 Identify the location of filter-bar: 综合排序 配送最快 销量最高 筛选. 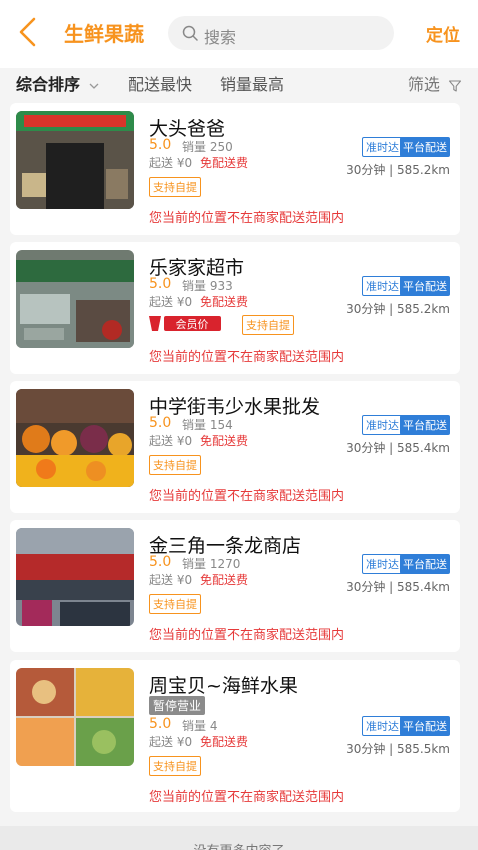
(239, 83).